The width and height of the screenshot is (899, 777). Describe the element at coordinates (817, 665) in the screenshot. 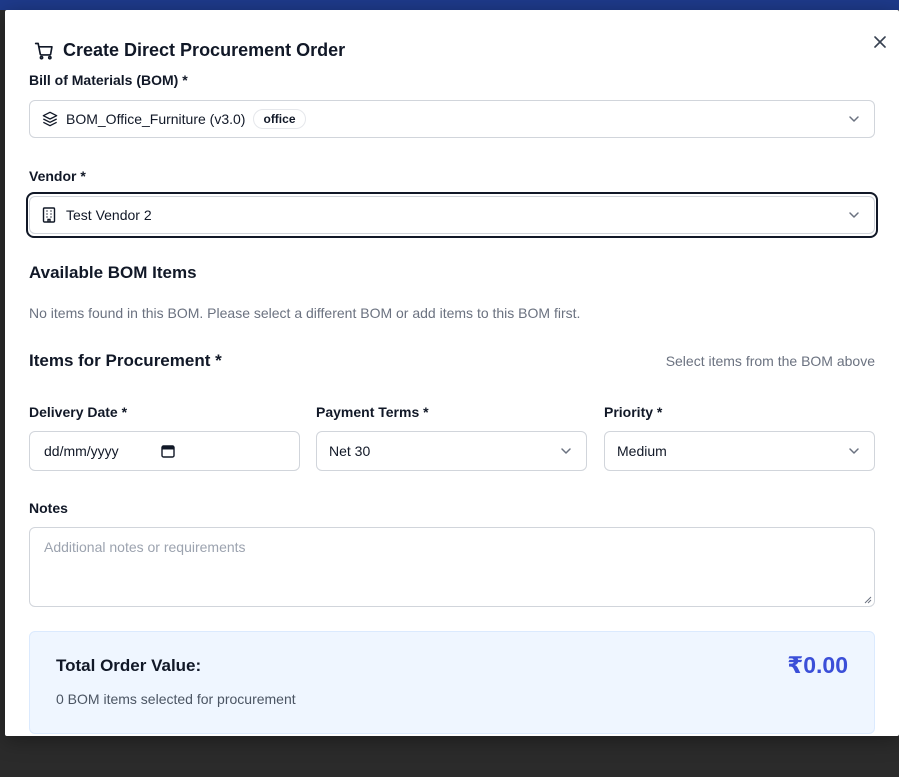

I see `total-order-value: ₹0.00` at that location.